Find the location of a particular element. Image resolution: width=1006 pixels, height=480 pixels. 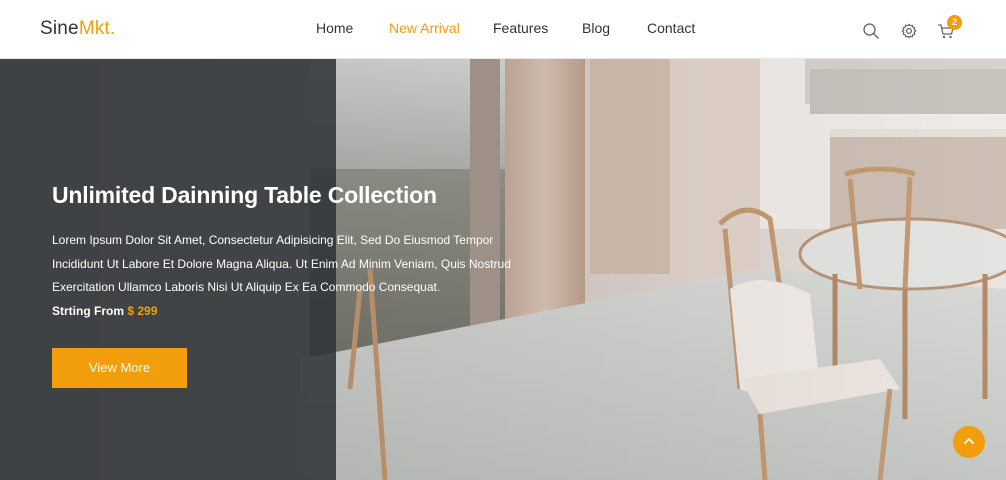

cart-count-badge: 2 is located at coordinates (954, 22).